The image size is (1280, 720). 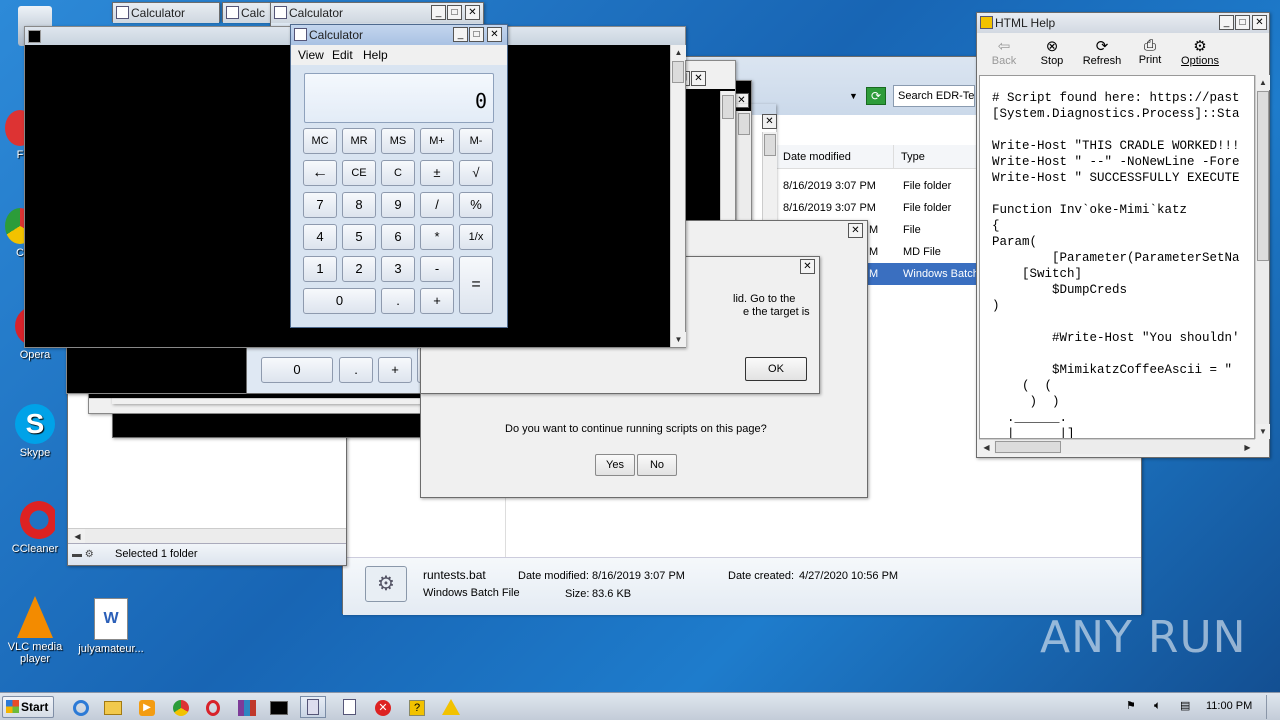 What do you see at coordinates (166, 12) in the screenshot?
I see `calculator-window-tab-1: Calculator` at bounding box center [166, 12].